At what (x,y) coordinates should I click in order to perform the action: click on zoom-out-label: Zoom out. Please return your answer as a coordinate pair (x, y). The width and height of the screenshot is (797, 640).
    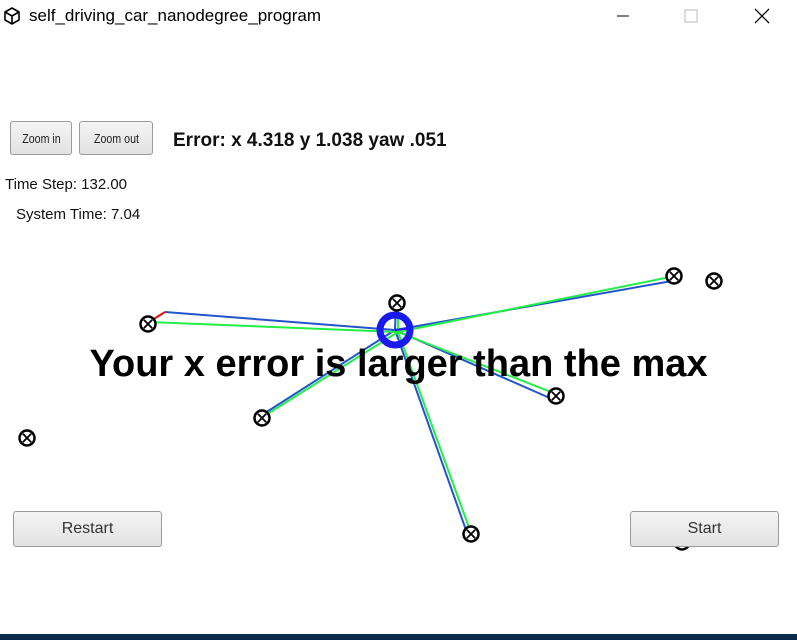
    Looking at the image, I should click on (116, 138).